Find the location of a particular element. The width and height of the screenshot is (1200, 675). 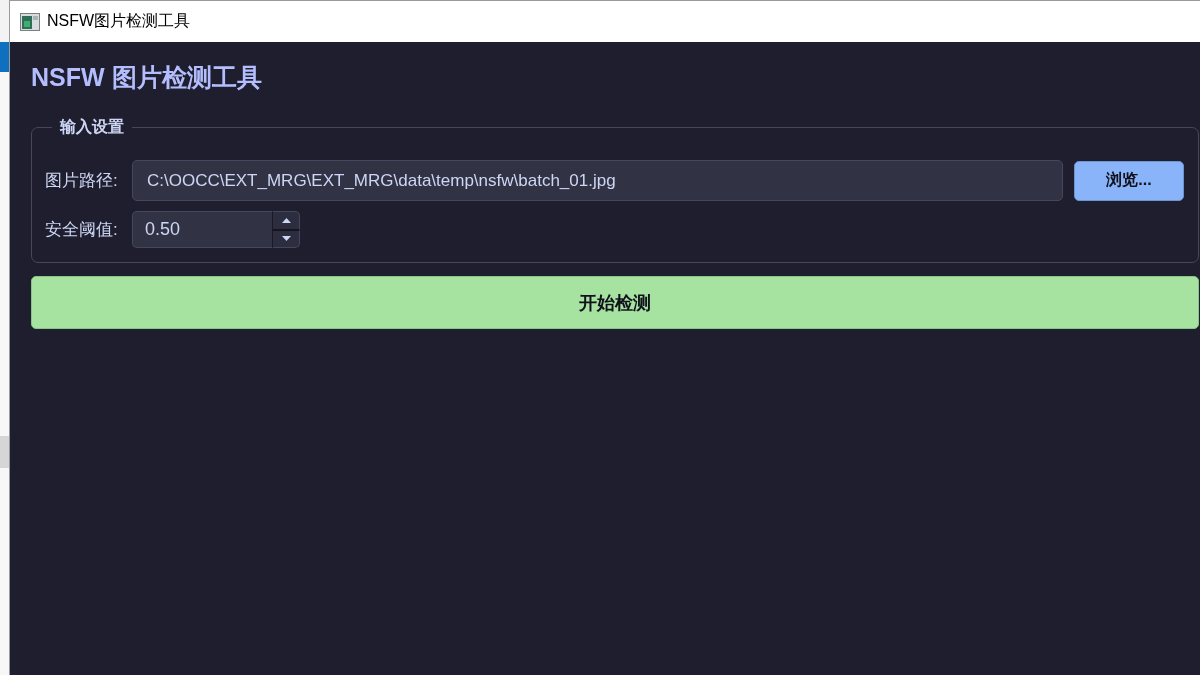

spin-up-button is located at coordinates (286, 221).